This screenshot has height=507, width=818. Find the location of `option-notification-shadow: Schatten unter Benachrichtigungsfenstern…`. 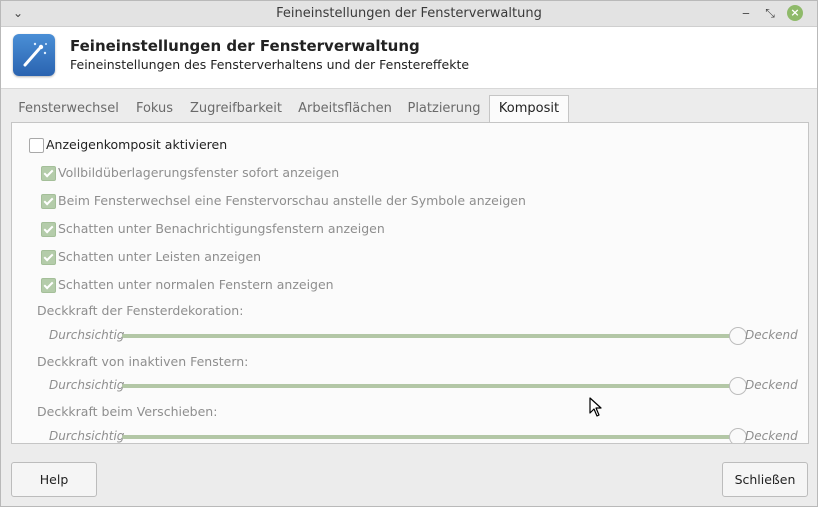

option-notification-shadow: Schatten unter Benachrichtigungsfenstern… is located at coordinates (262, 230).